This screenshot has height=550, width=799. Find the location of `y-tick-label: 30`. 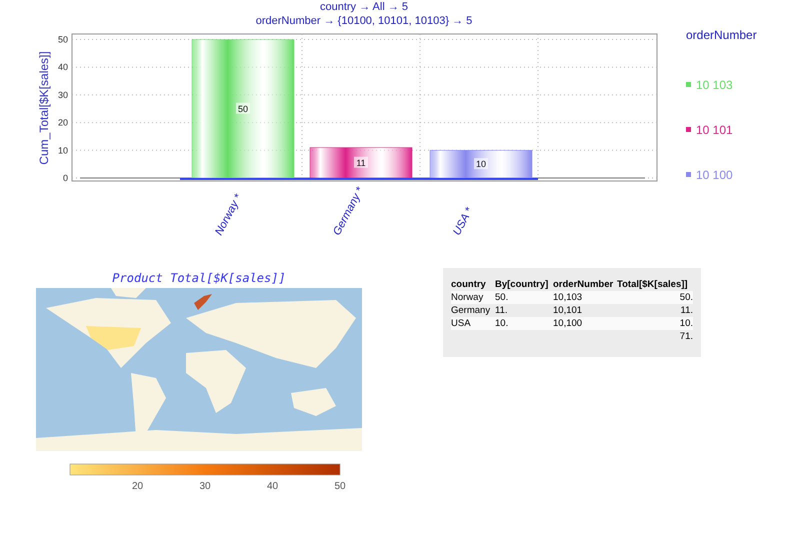

y-tick-label: 30 is located at coordinates (63, 95).